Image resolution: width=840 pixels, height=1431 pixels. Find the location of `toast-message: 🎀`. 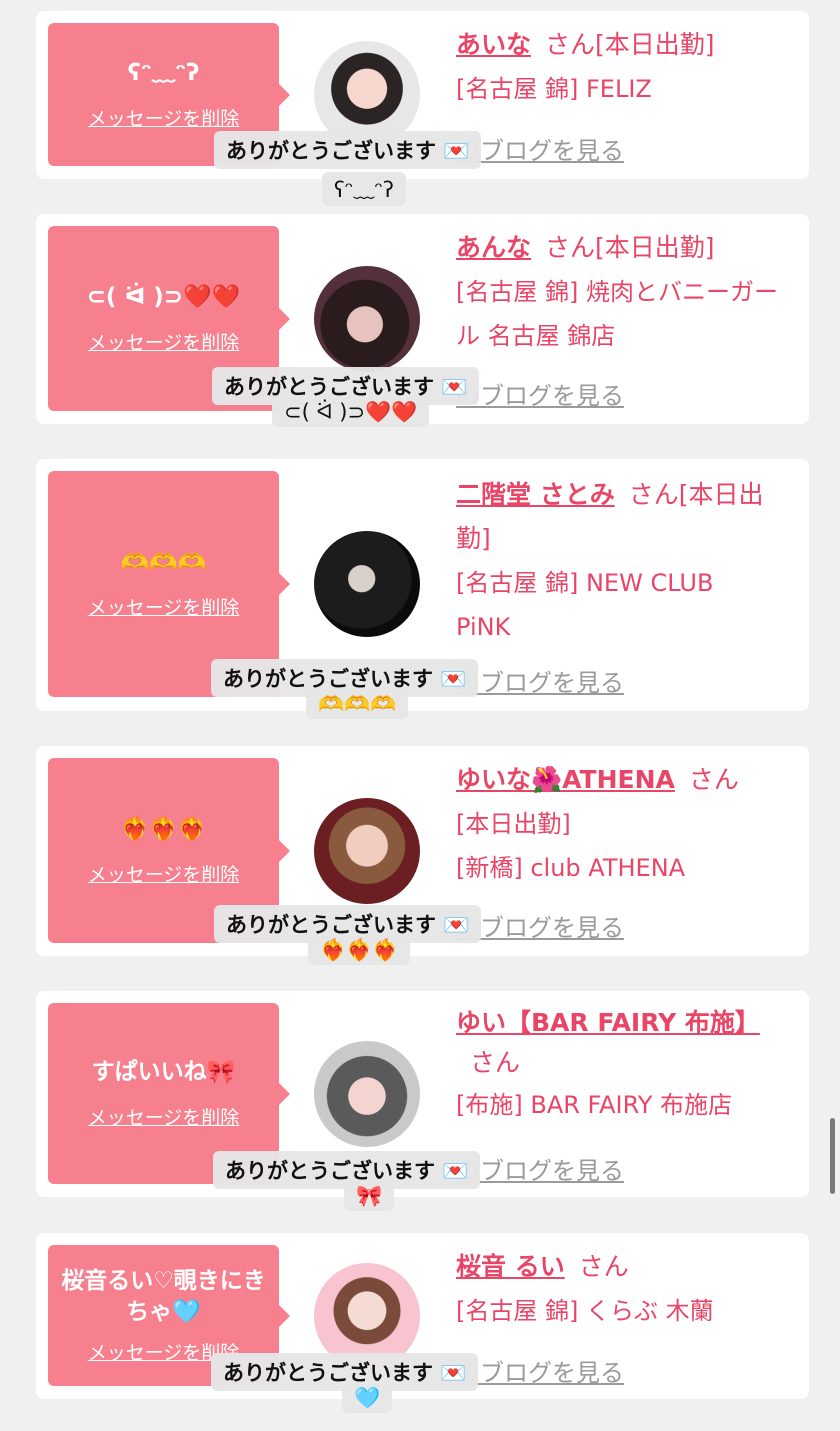

toast-message: 🎀 is located at coordinates (369, 1196).